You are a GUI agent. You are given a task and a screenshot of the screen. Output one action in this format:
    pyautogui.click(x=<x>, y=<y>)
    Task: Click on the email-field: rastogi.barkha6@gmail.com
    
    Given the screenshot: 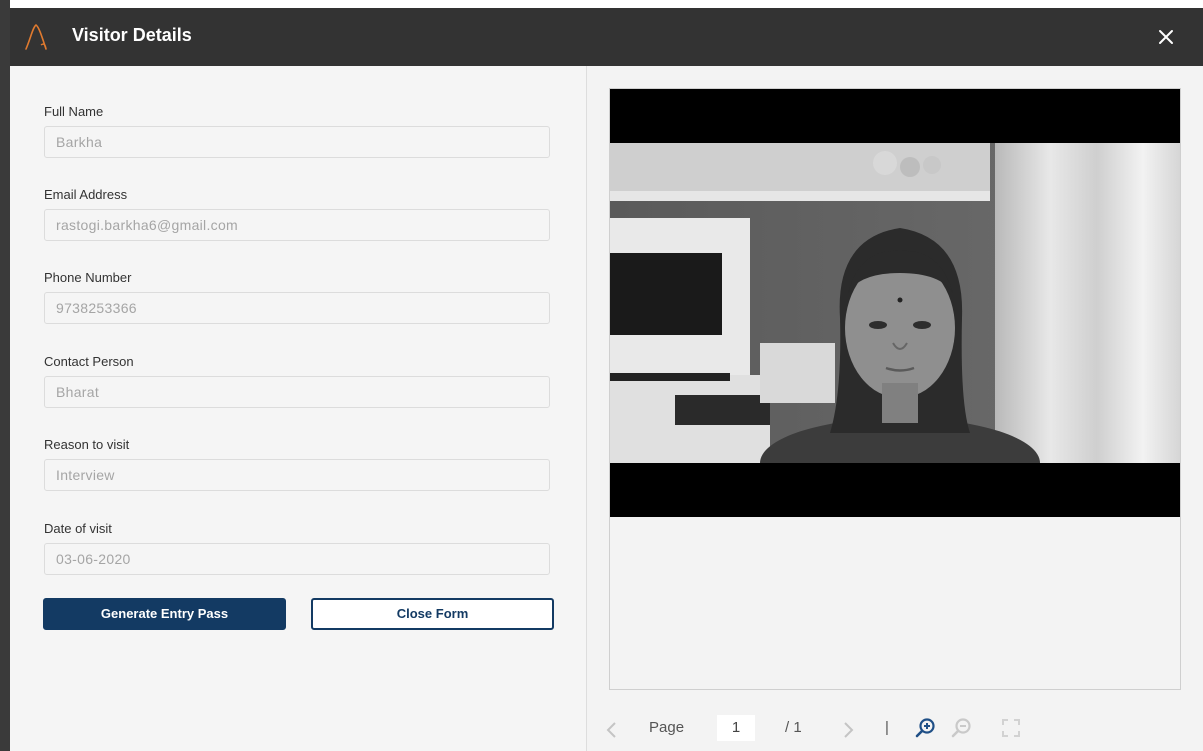 What is the action you would take?
    pyautogui.click(x=297, y=225)
    